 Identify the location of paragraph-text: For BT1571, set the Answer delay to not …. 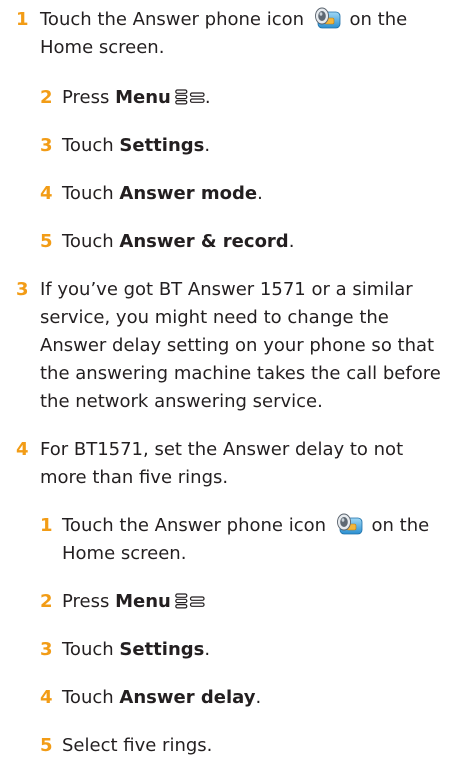
(222, 463).